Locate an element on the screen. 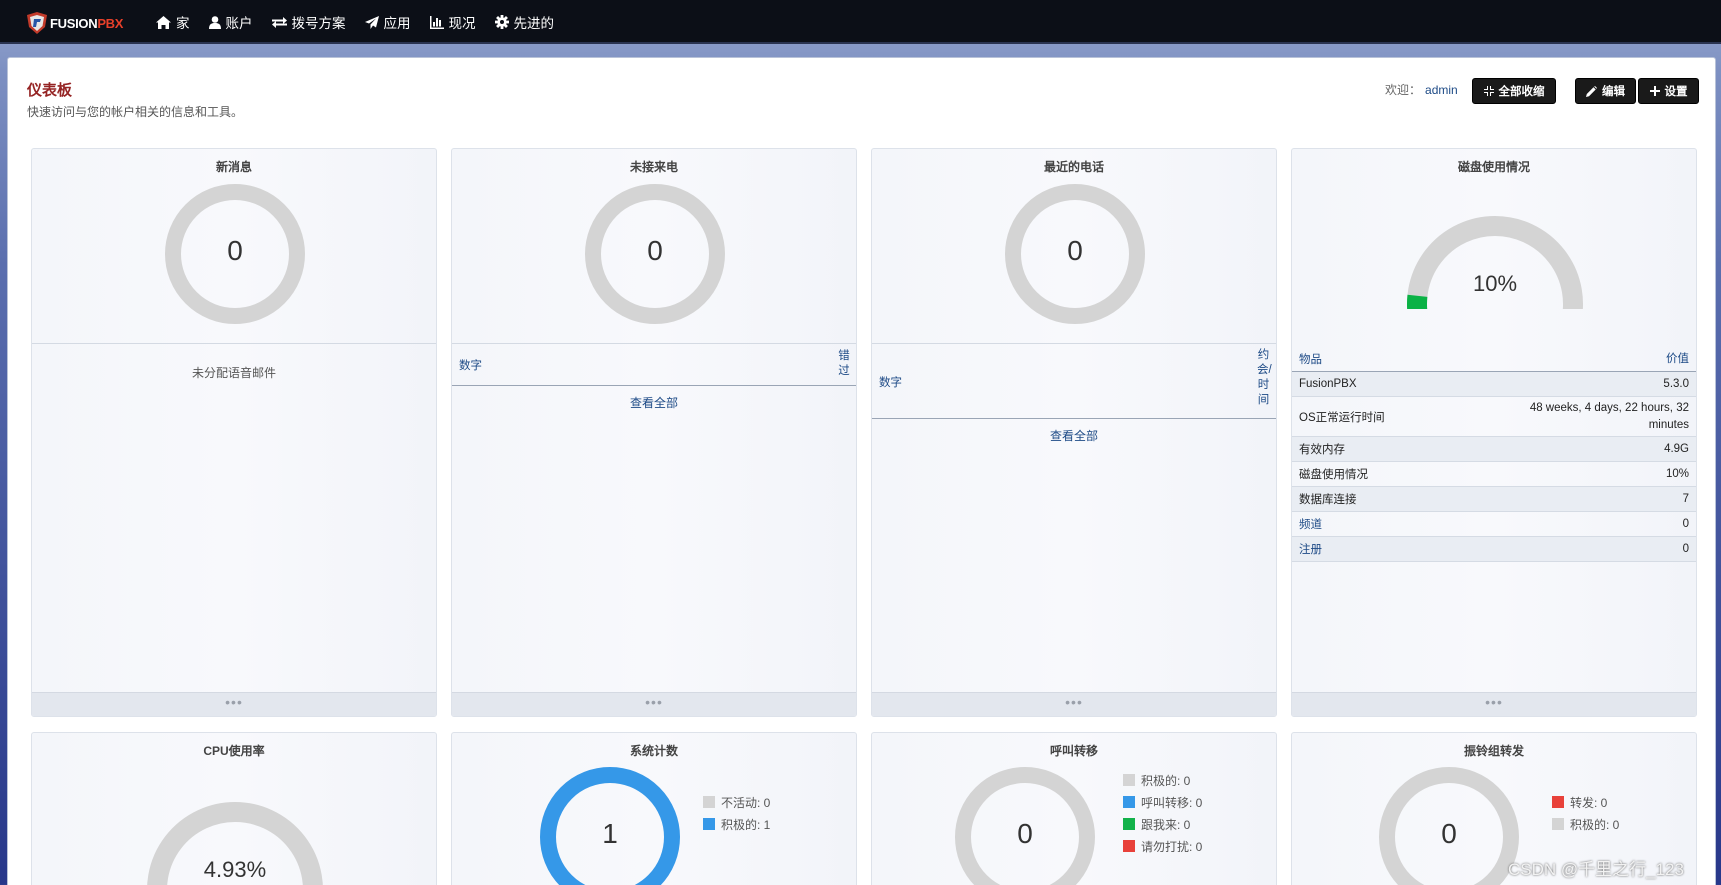 This screenshot has height=885, width=1721. widget-call-forward: 呼叫转移 0 积极的: 0 呼叫转移: 0 跟我来: 0 请勿打扰: 0 is located at coordinates (1074, 808).